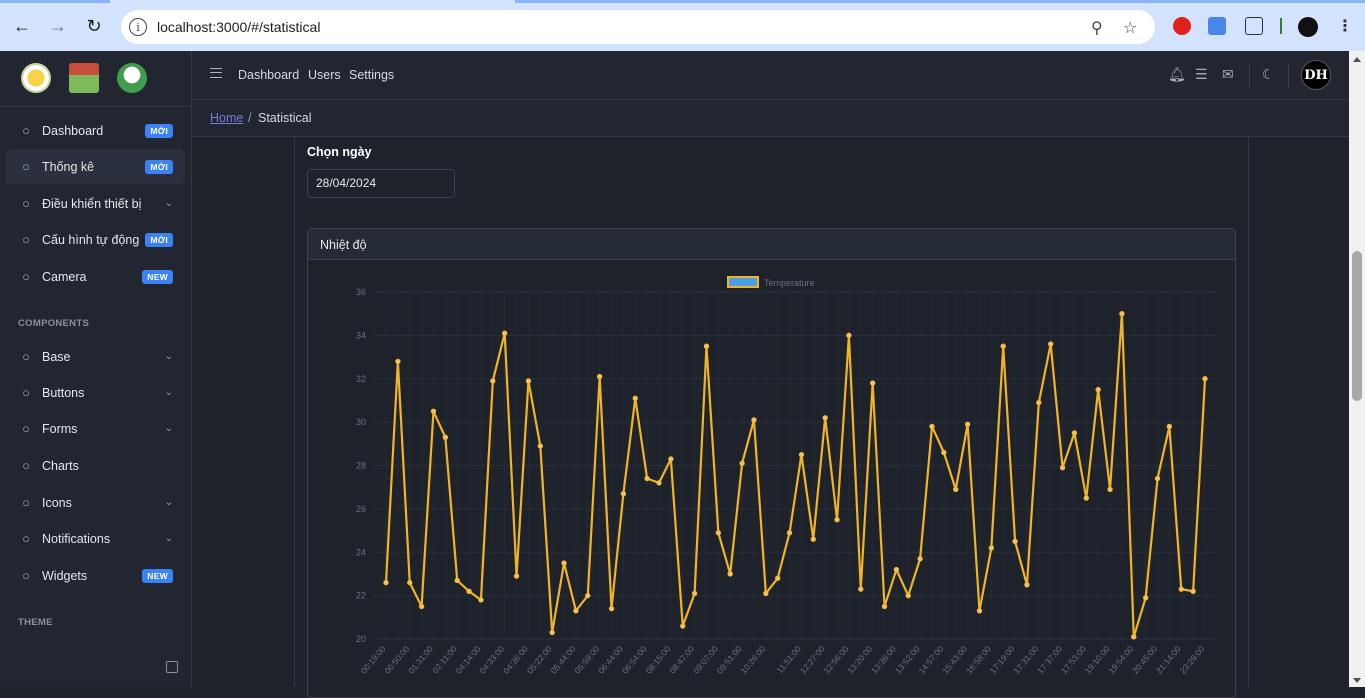  Describe the element at coordinates (95, 392) in the screenshot. I see `sidebar-item-buttons: ○ Buttons ⌄` at that location.